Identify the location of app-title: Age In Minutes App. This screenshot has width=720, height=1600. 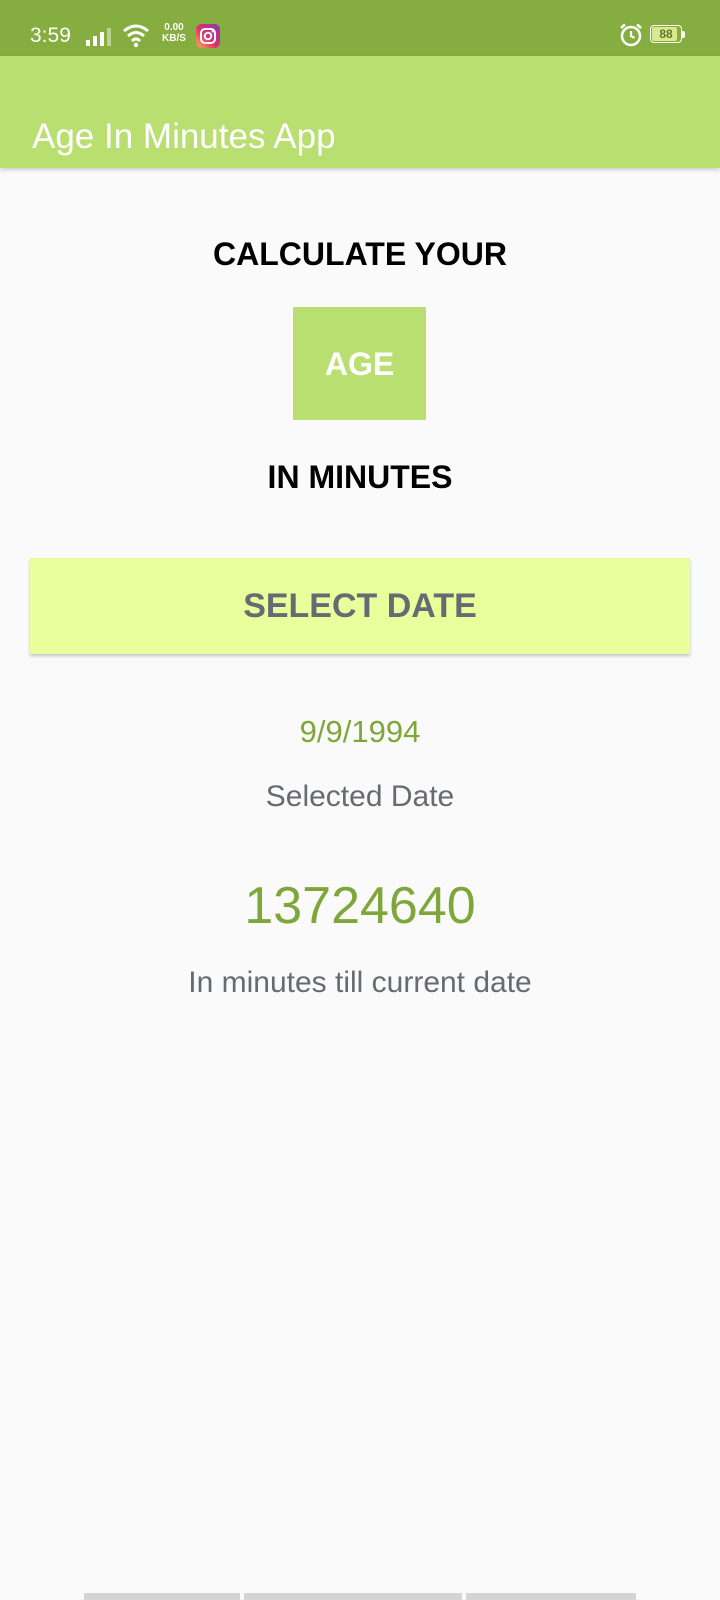
(184, 137).